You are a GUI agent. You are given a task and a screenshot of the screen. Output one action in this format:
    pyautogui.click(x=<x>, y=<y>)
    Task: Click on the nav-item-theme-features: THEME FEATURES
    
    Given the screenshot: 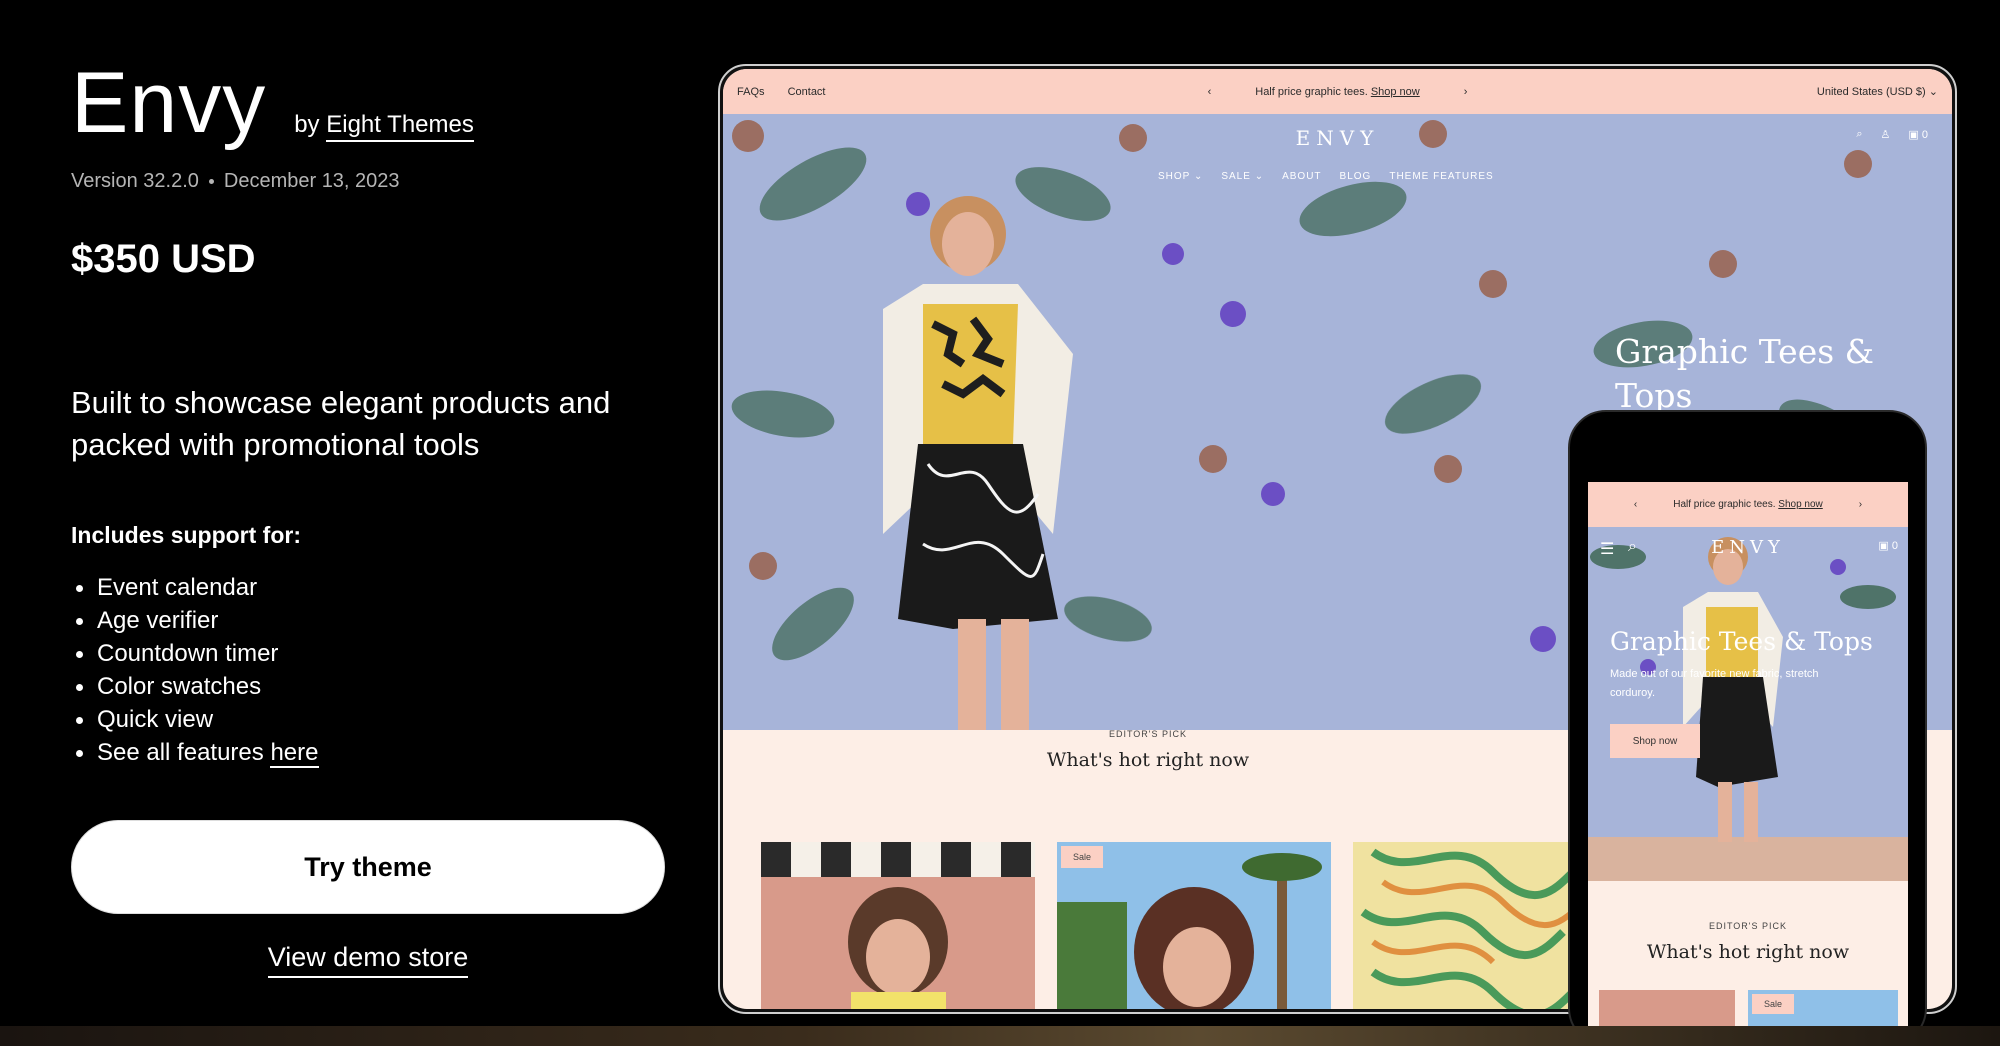 What is the action you would take?
    pyautogui.click(x=1441, y=176)
    